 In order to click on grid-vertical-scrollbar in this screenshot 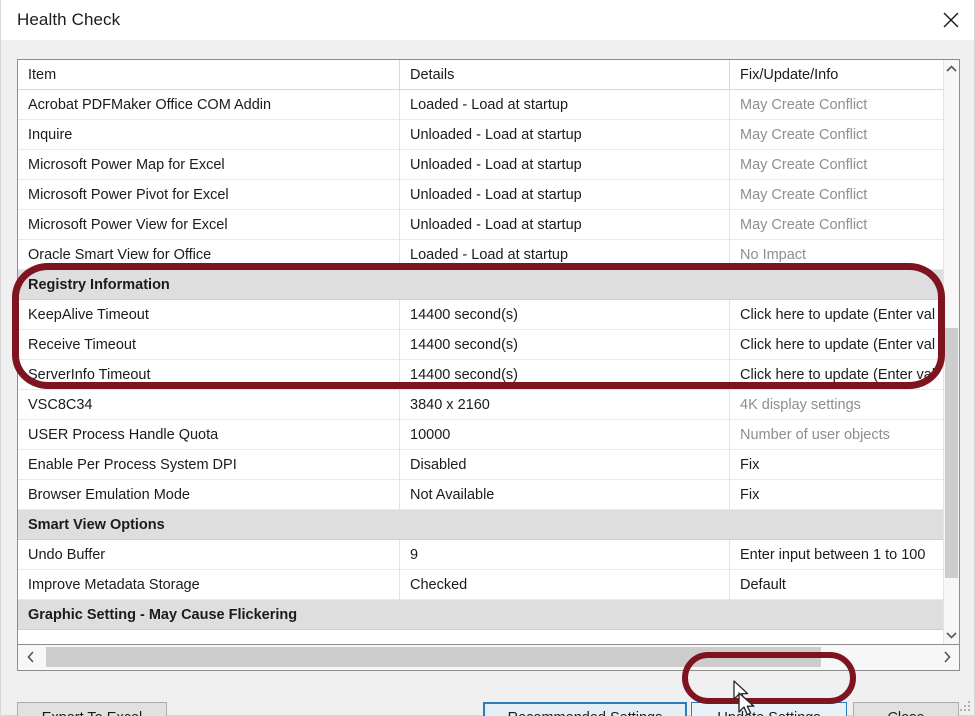, I will do `click(951, 352)`.